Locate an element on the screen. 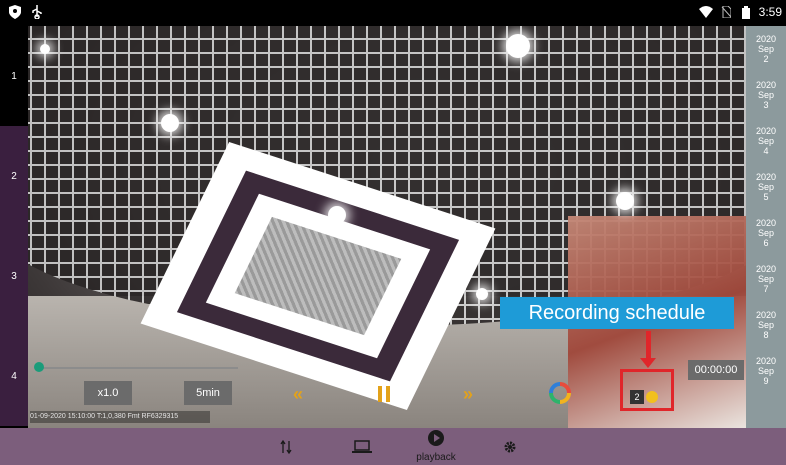 Image resolution: width=786 pixels, height=465 pixels. shield-icon is located at coordinates (15, 12).